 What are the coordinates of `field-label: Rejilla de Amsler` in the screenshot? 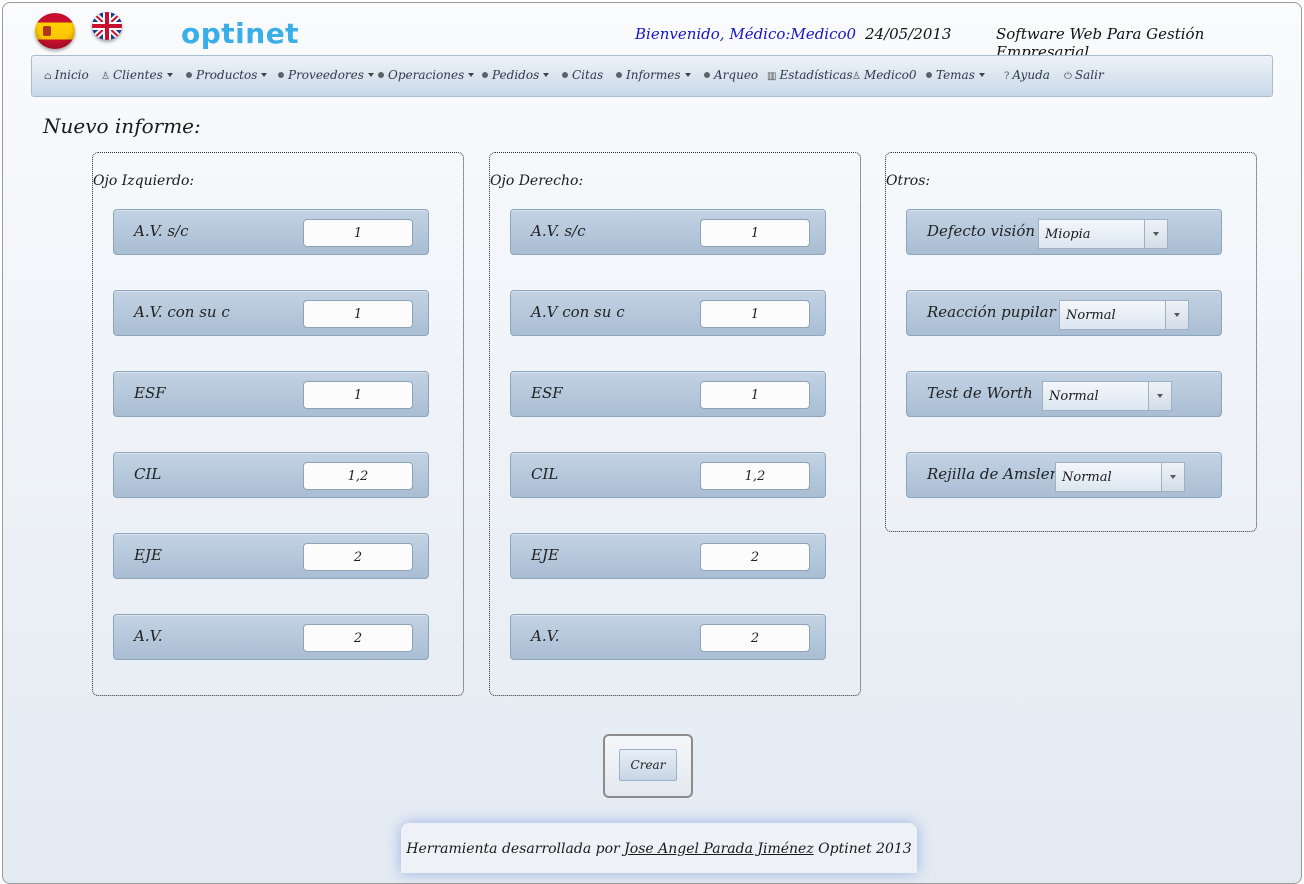 It's located at (992, 474).